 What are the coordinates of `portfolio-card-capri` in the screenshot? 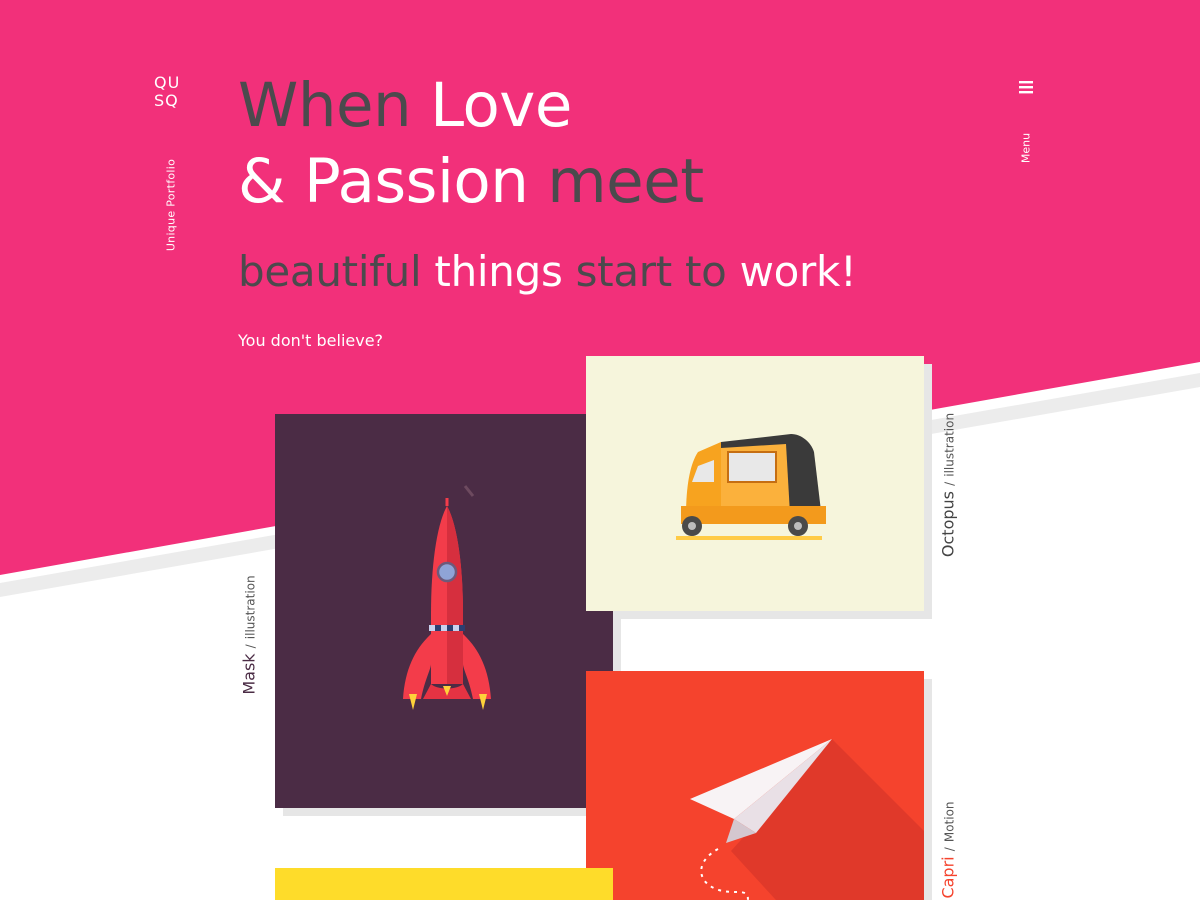 It's located at (755, 785).